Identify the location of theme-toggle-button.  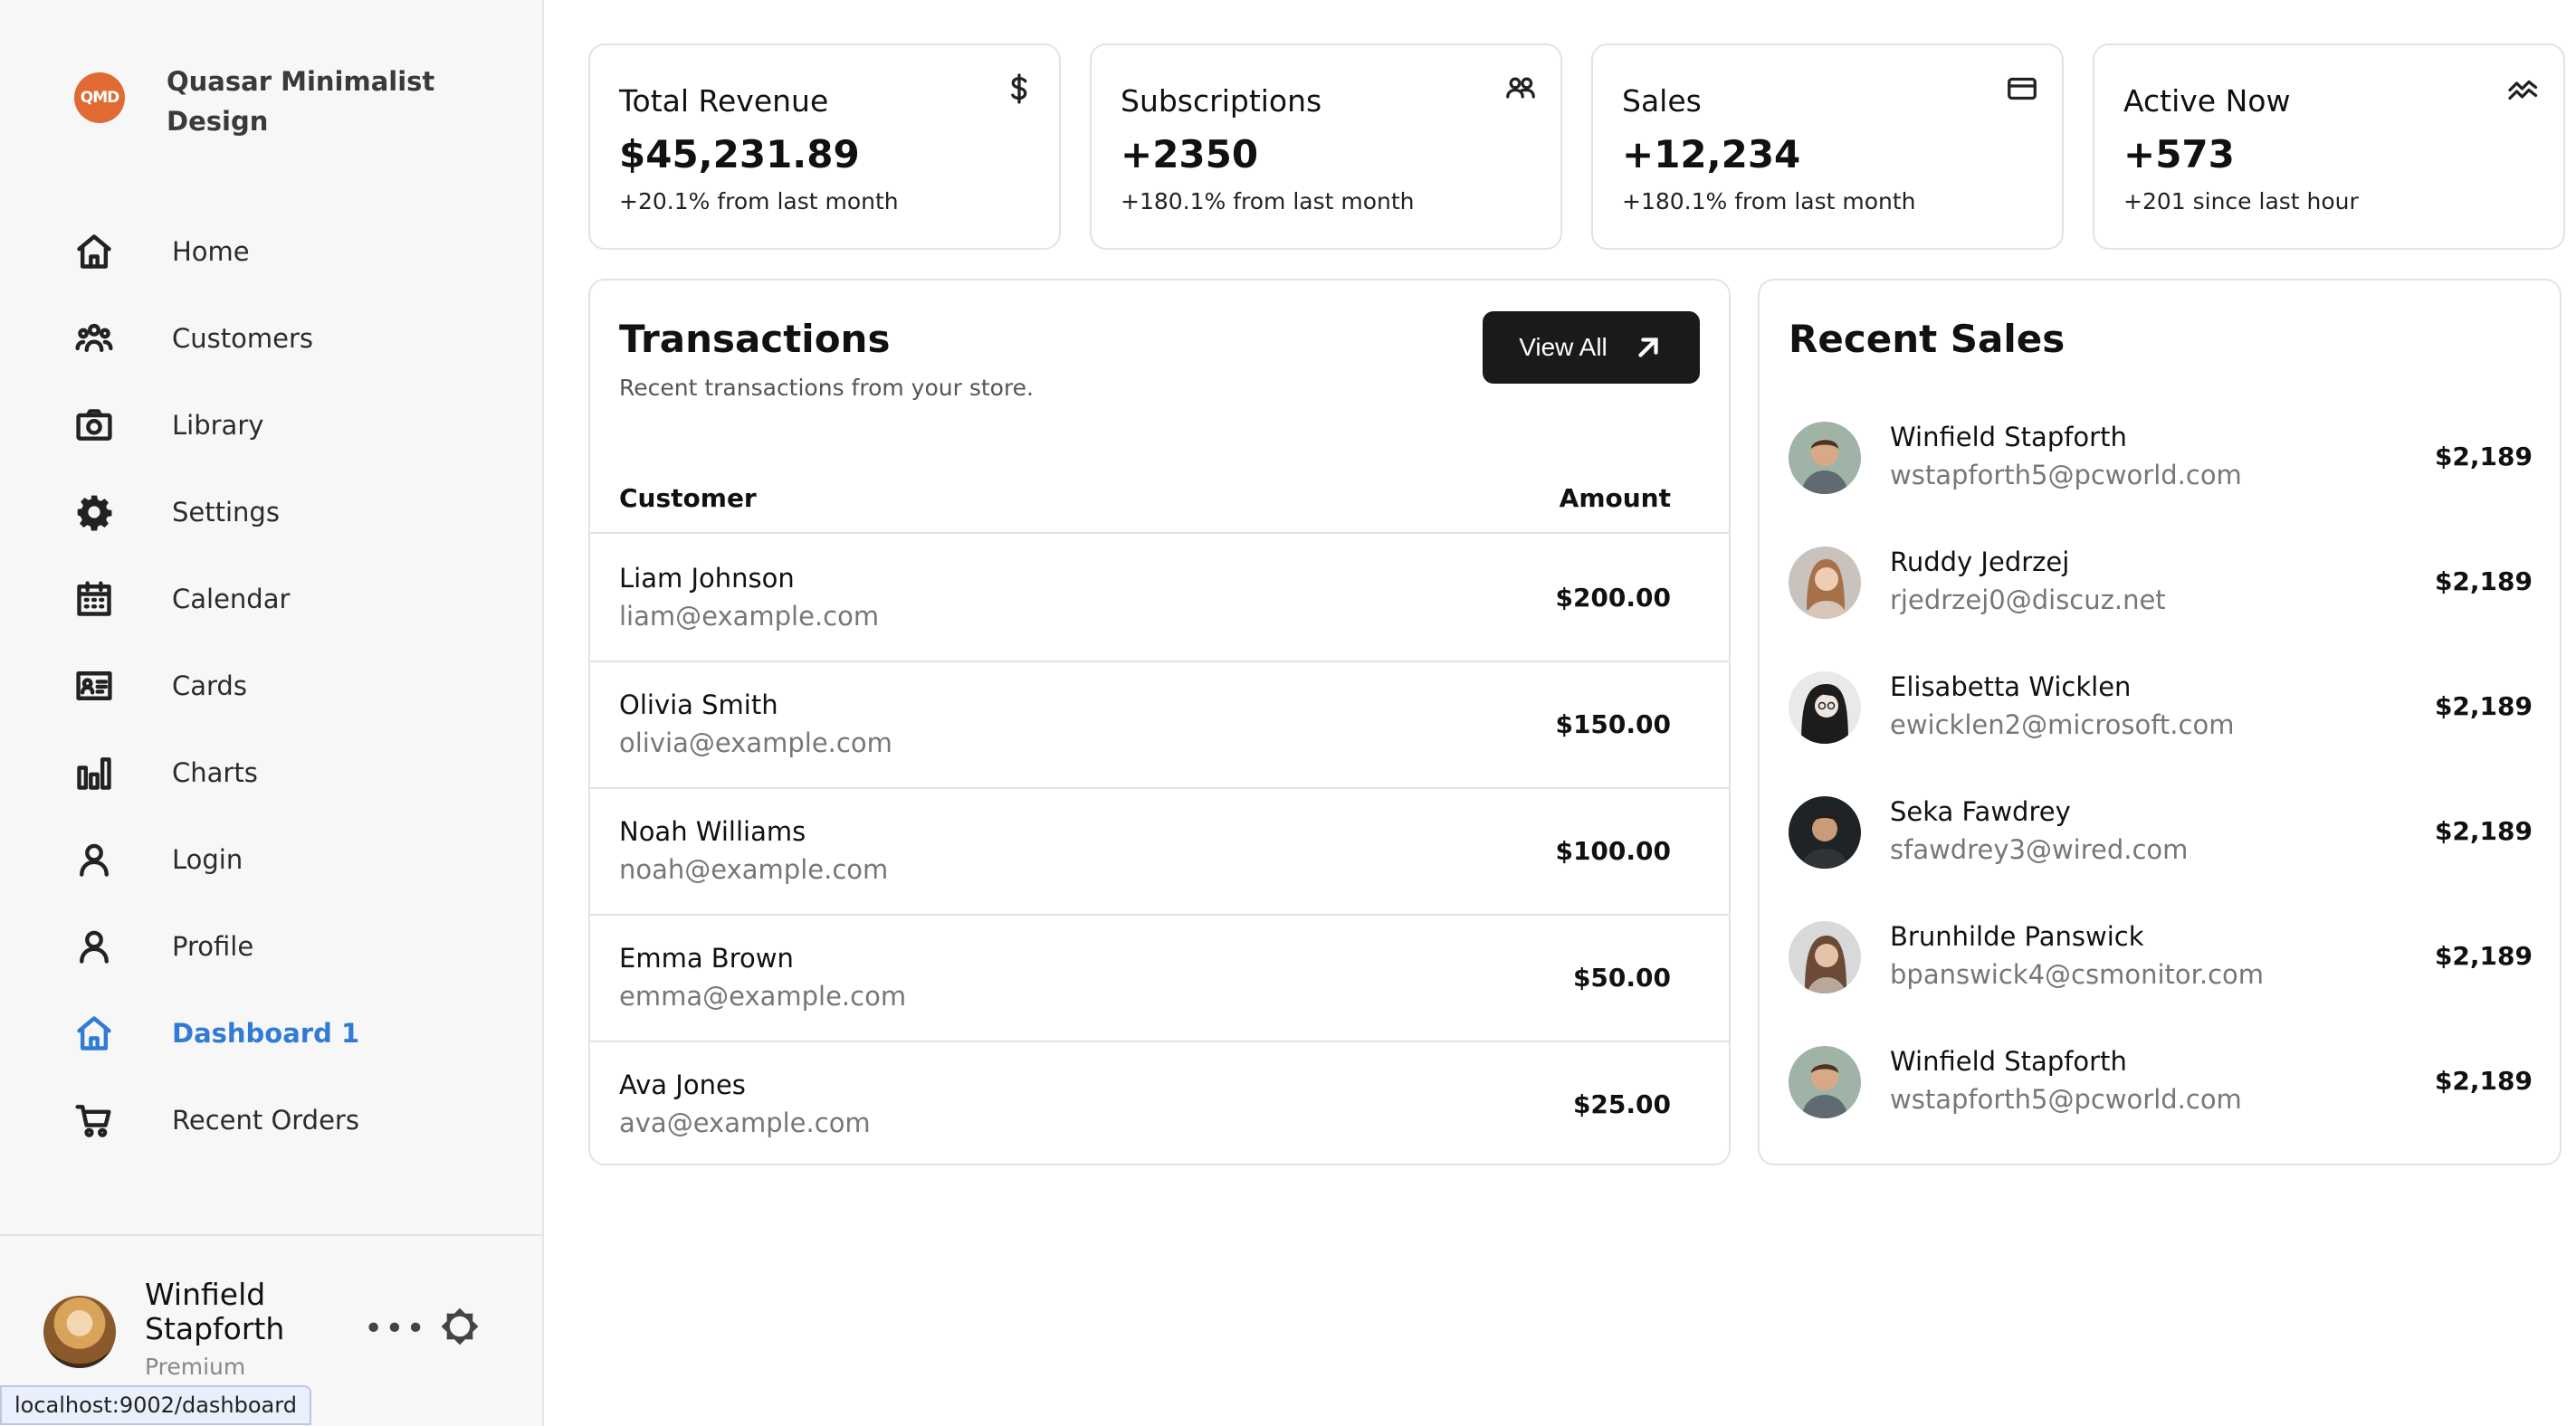
(460, 1326).